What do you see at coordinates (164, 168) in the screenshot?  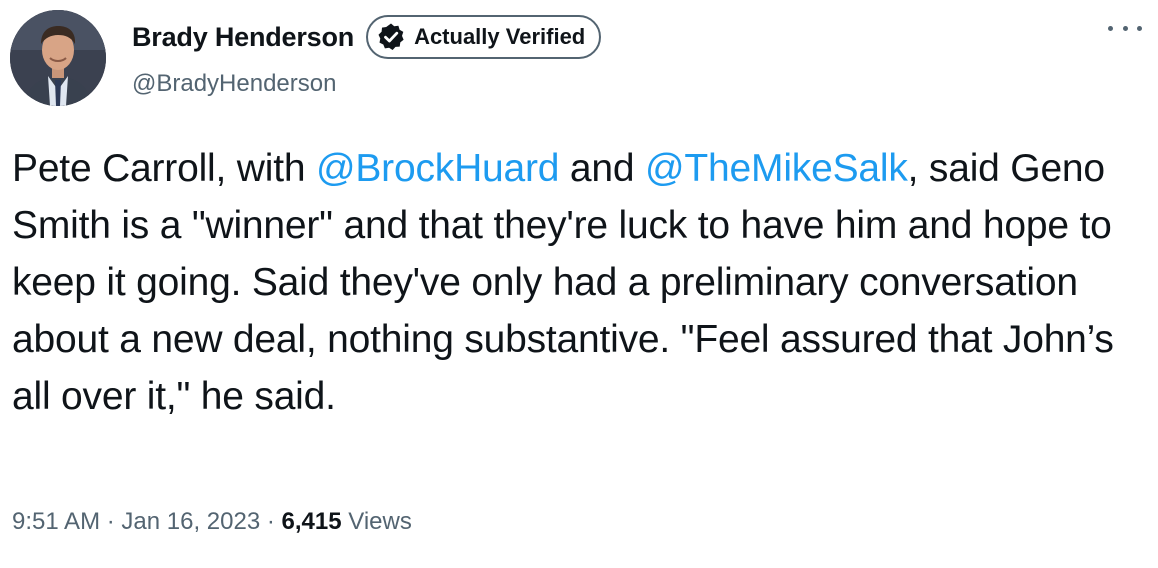 I see `tweet-text-segment: Pete Carroll, with` at bounding box center [164, 168].